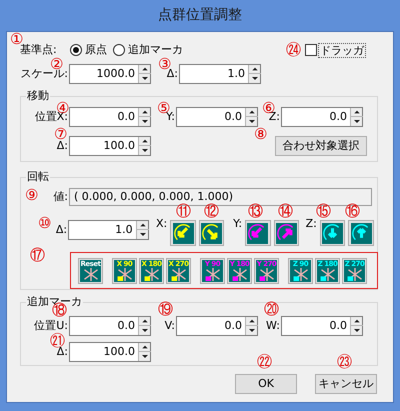  Describe the element at coordinates (31, 195) in the screenshot. I see `annotation-number: ⑨` at that location.